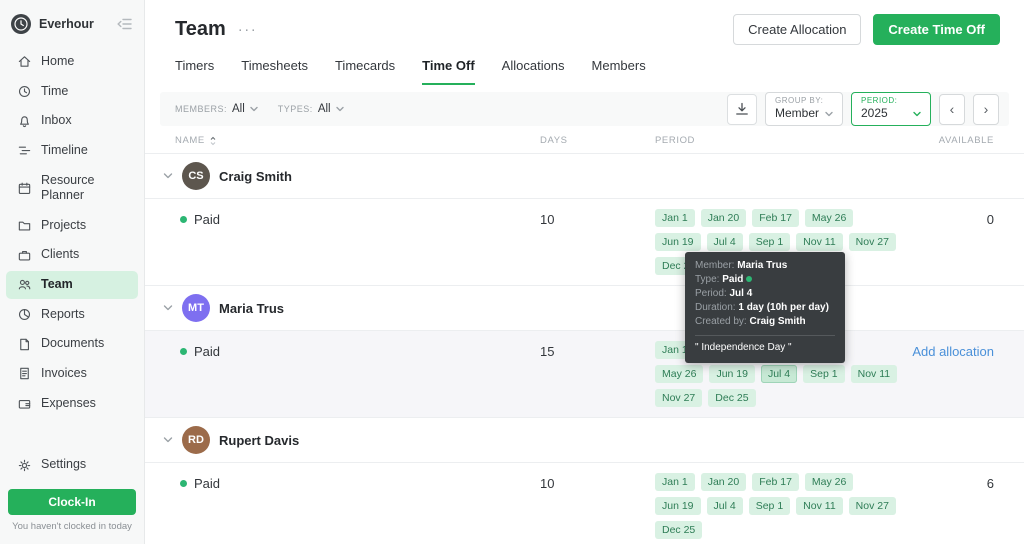 This screenshot has width=1024, height=544. I want to click on tooltip-duration-line: Duration: 1 day (10h per day), so click(765, 308).